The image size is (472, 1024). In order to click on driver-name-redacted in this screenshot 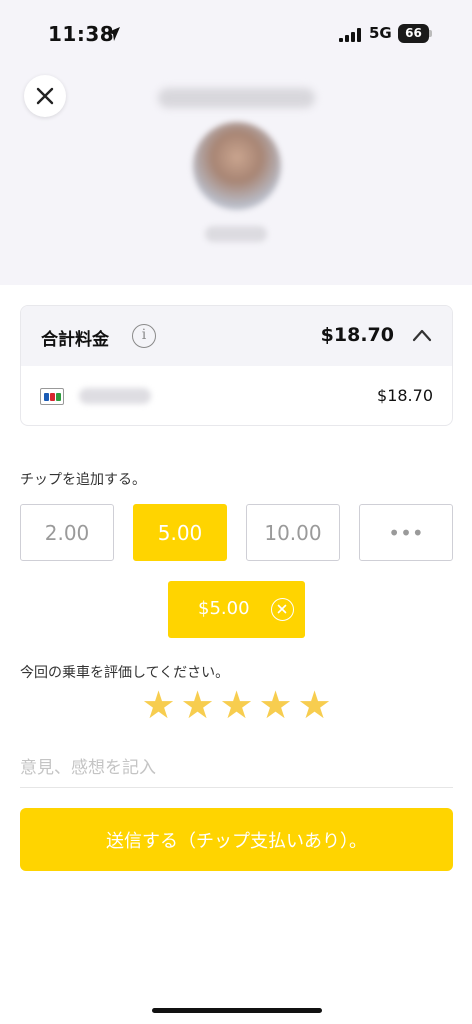, I will do `click(236, 98)`.